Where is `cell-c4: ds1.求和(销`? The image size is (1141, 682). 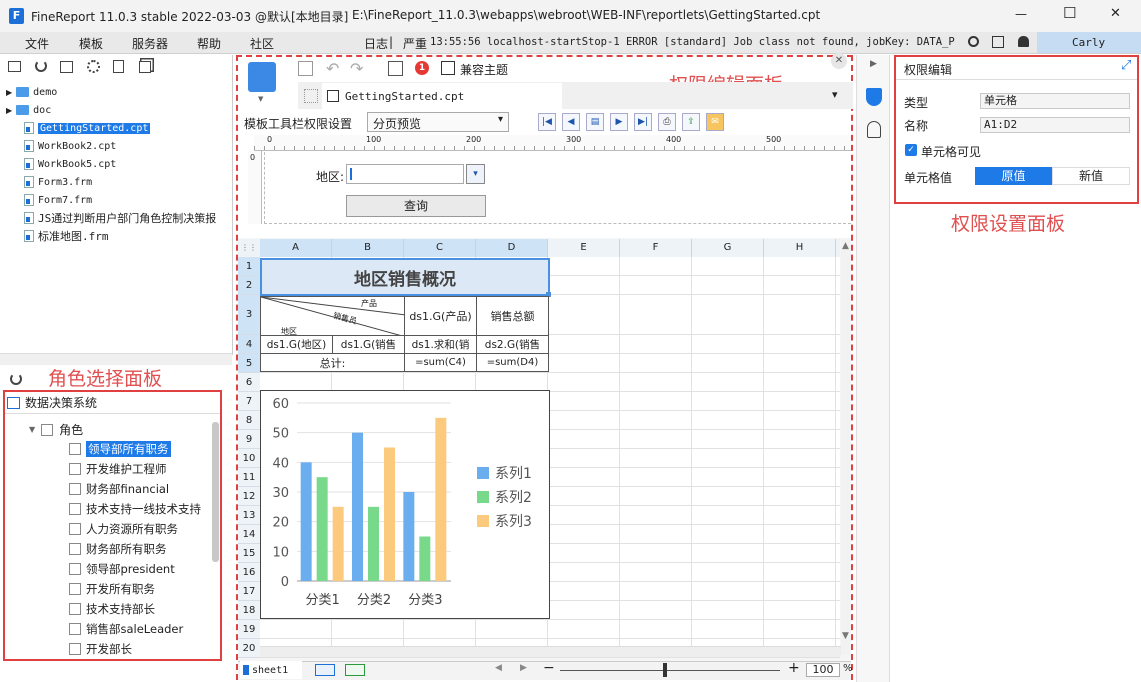 cell-c4: ds1.求和(销 is located at coordinates (440, 344).